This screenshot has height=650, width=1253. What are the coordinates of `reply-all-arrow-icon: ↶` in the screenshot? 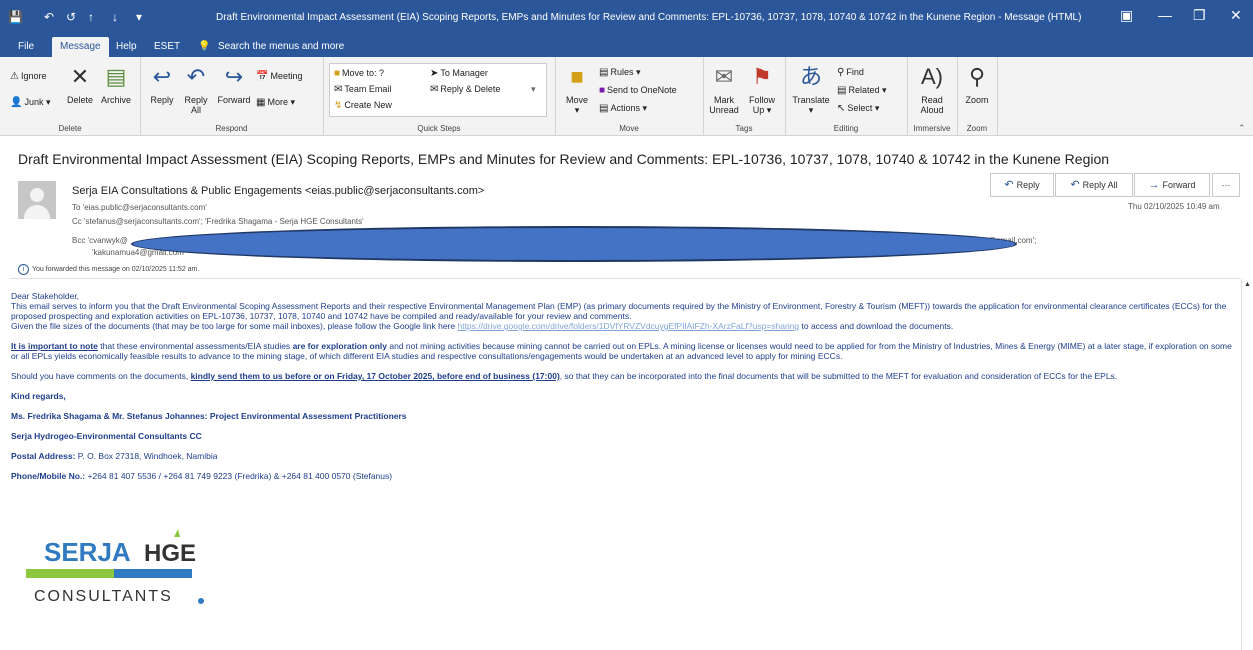 It's located at (1075, 185).